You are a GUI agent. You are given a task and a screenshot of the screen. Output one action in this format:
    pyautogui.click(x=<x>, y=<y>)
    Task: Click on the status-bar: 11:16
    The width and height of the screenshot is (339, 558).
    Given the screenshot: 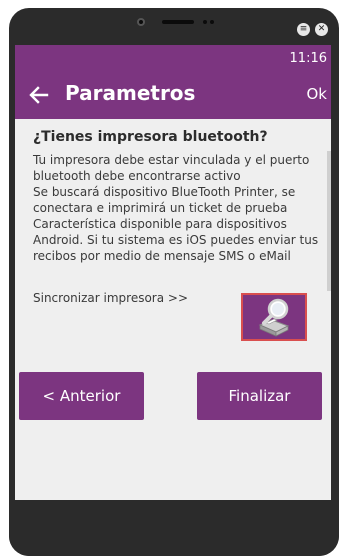 What is the action you would take?
    pyautogui.click(x=173, y=58)
    